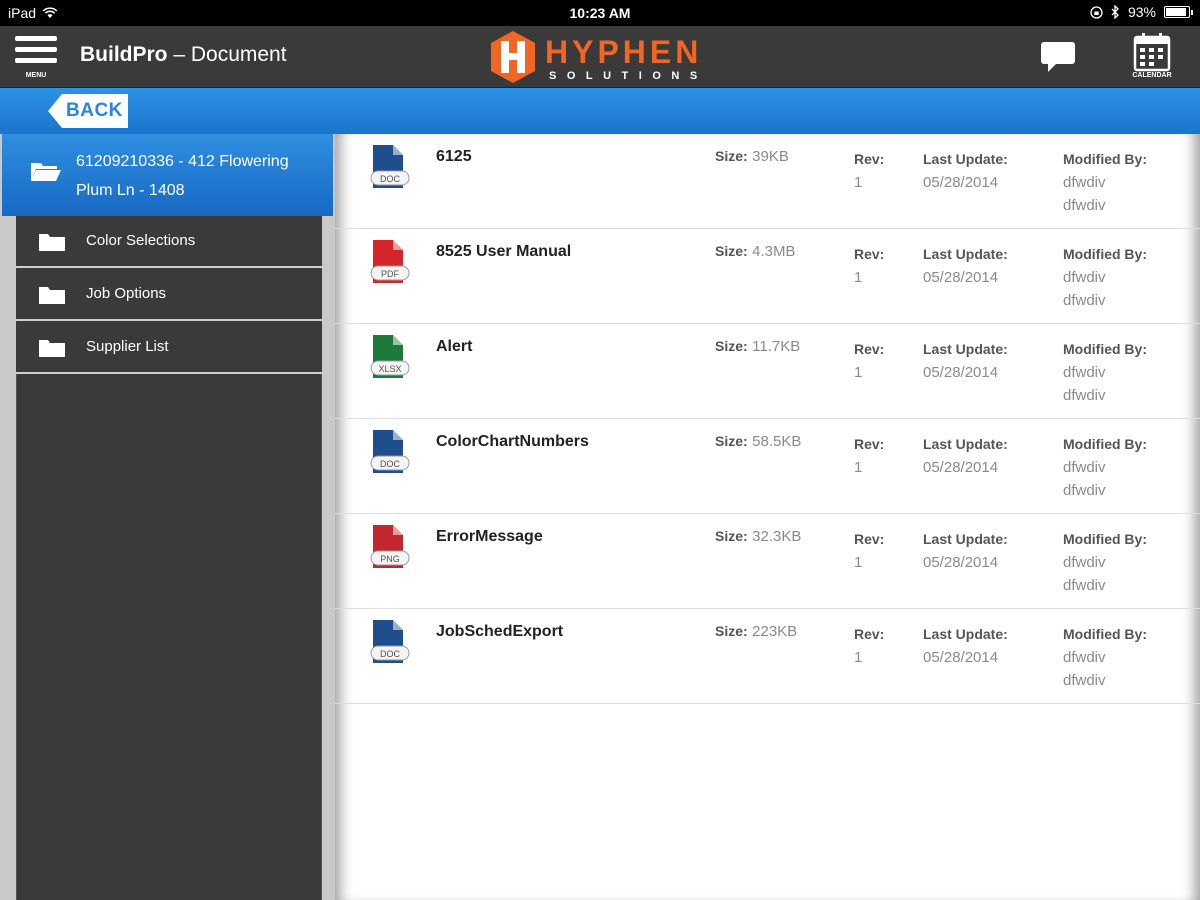  What do you see at coordinates (756, 632) in the screenshot?
I see `document-size: Size: 223KB` at bounding box center [756, 632].